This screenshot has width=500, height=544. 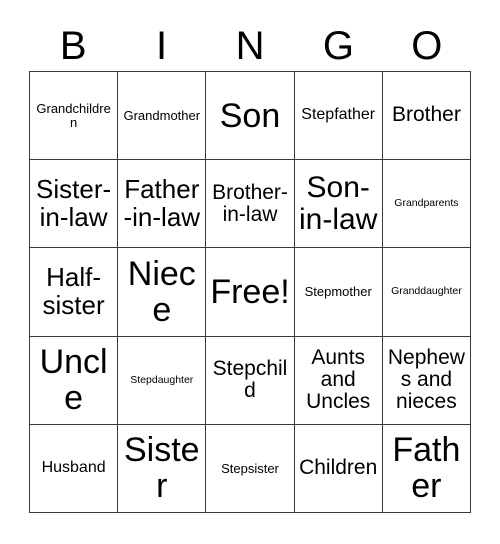 I want to click on bingo-cell: Stepdaughter, so click(x=162, y=380).